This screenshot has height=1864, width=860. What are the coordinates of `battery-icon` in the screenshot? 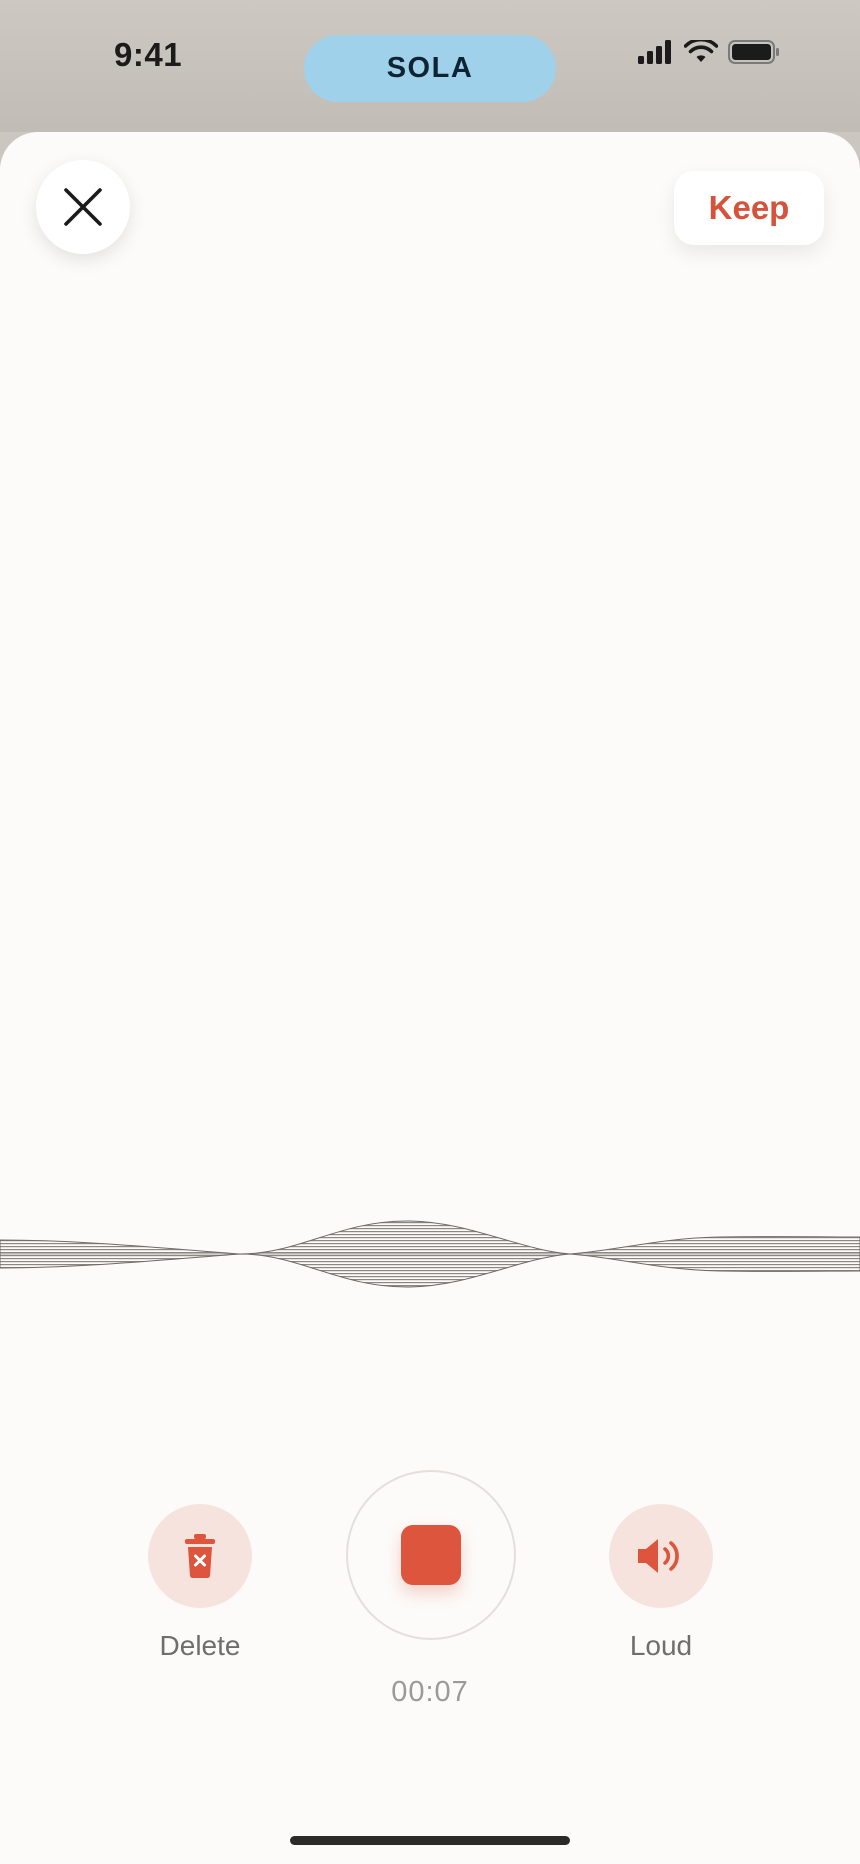 It's located at (753, 52).